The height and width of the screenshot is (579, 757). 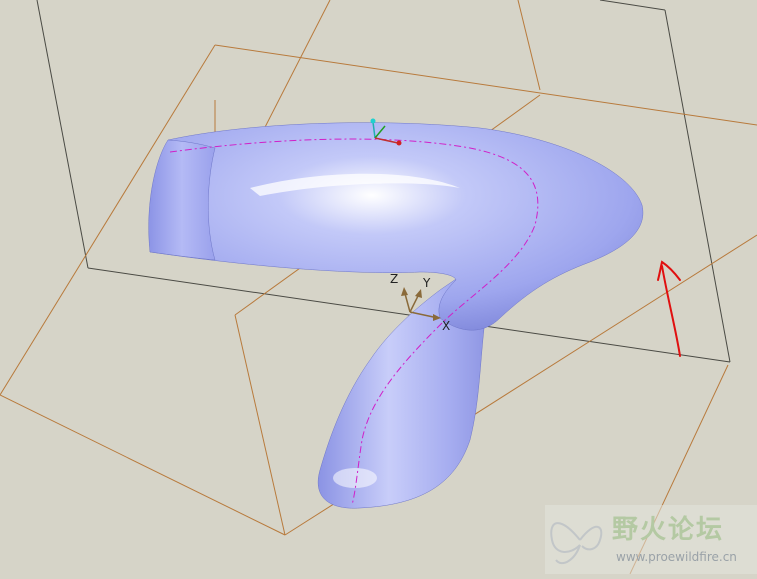 I want to click on handle-highlight, so click(x=355, y=478).